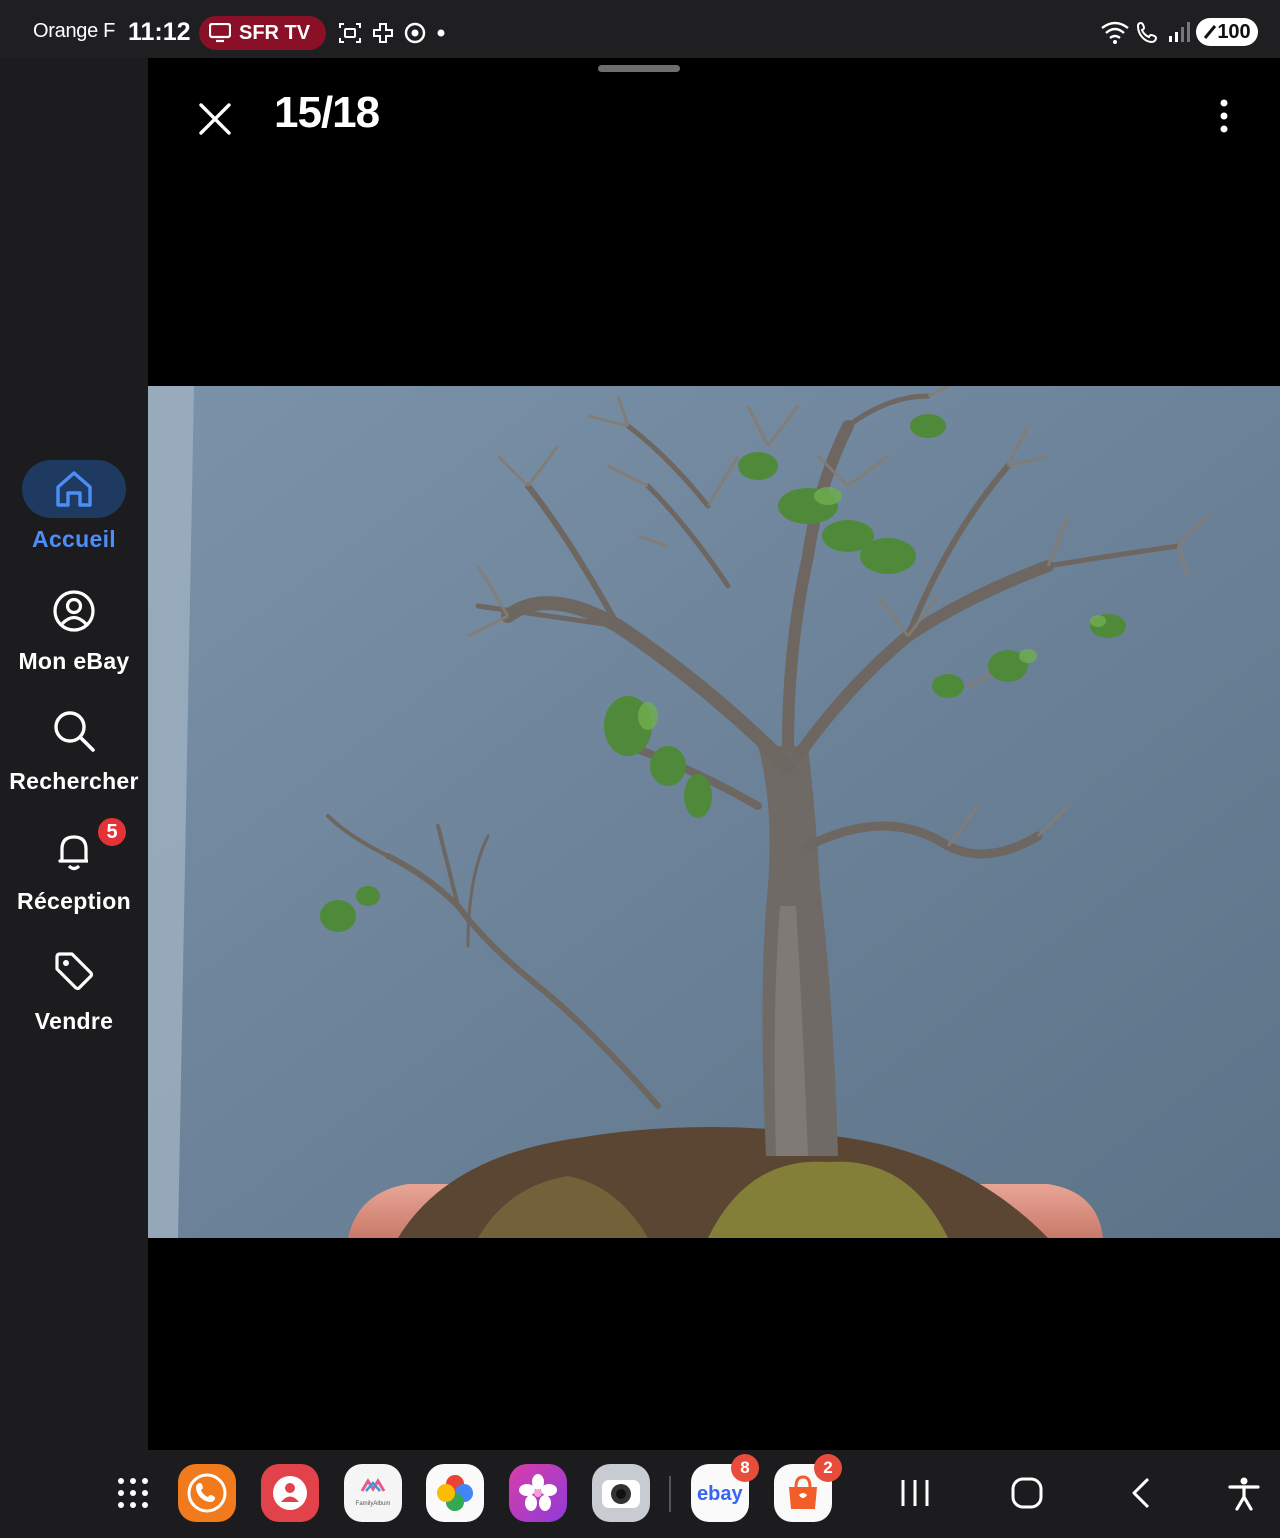  What do you see at coordinates (327, 112) in the screenshot?
I see `image-counter: 15/18` at bounding box center [327, 112].